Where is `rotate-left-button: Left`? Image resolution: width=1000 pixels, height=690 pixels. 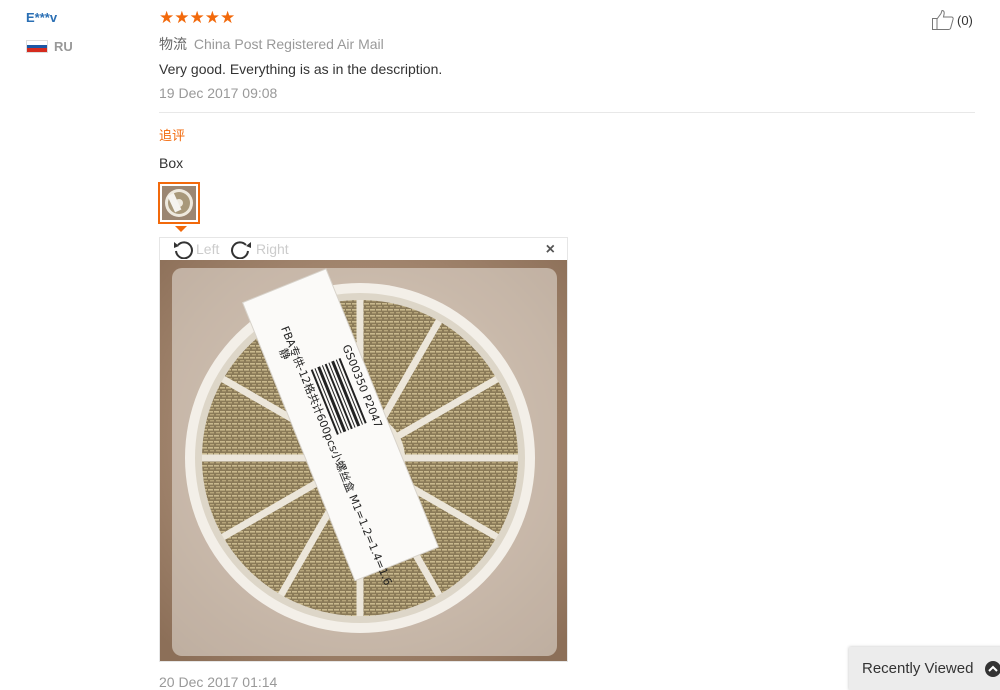
rotate-left-button: Left is located at coordinates (195, 249).